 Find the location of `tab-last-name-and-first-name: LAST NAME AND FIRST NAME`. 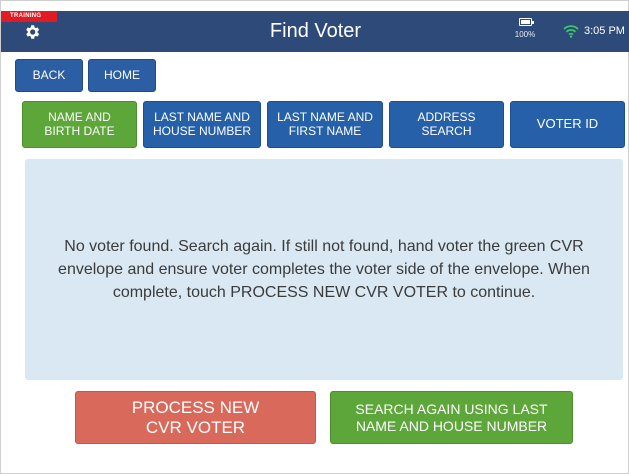

tab-last-name-and-first-name: LAST NAME AND FIRST NAME is located at coordinates (325, 124).